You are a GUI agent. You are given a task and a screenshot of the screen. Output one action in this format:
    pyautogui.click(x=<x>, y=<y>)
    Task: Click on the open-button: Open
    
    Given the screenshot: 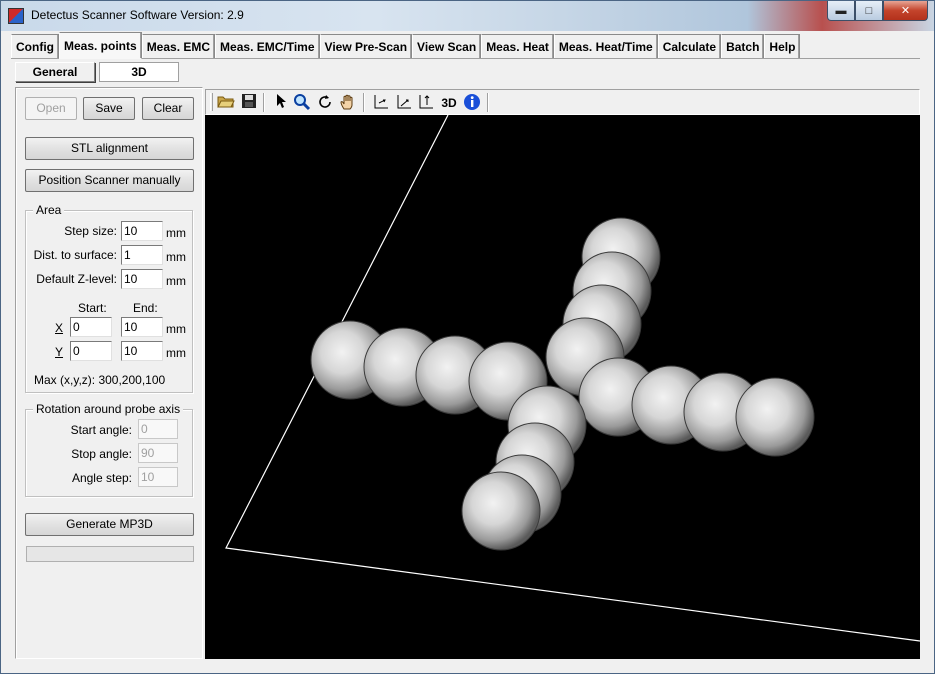 What is the action you would take?
    pyautogui.click(x=51, y=108)
    